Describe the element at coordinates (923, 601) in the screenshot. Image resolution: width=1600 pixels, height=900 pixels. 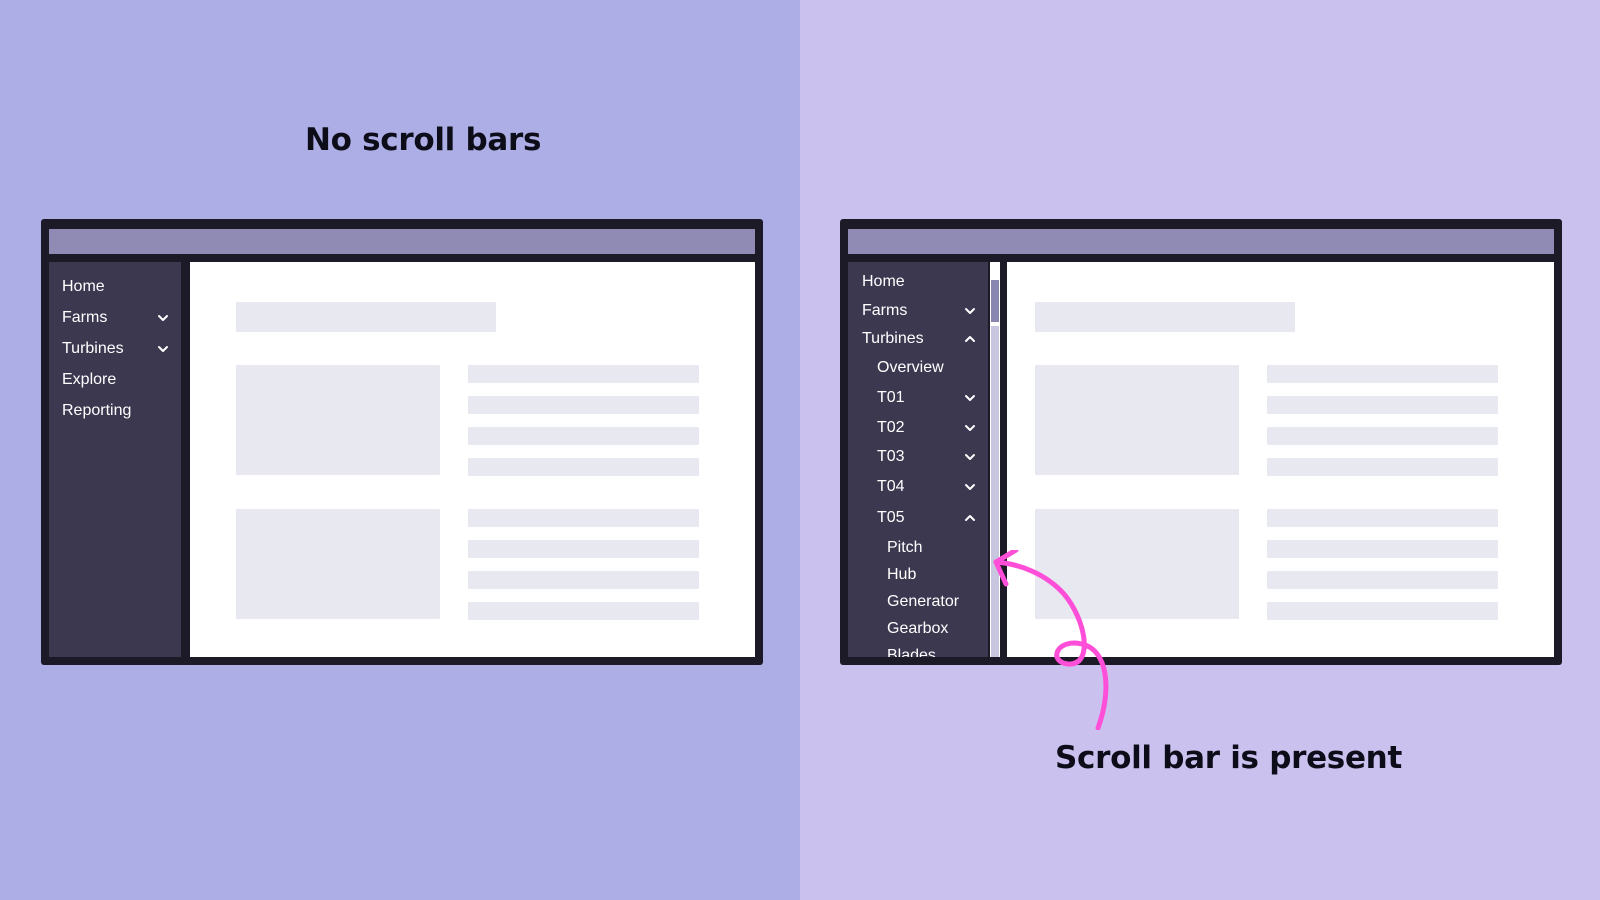
I see `nav-item-label: Generator` at that location.